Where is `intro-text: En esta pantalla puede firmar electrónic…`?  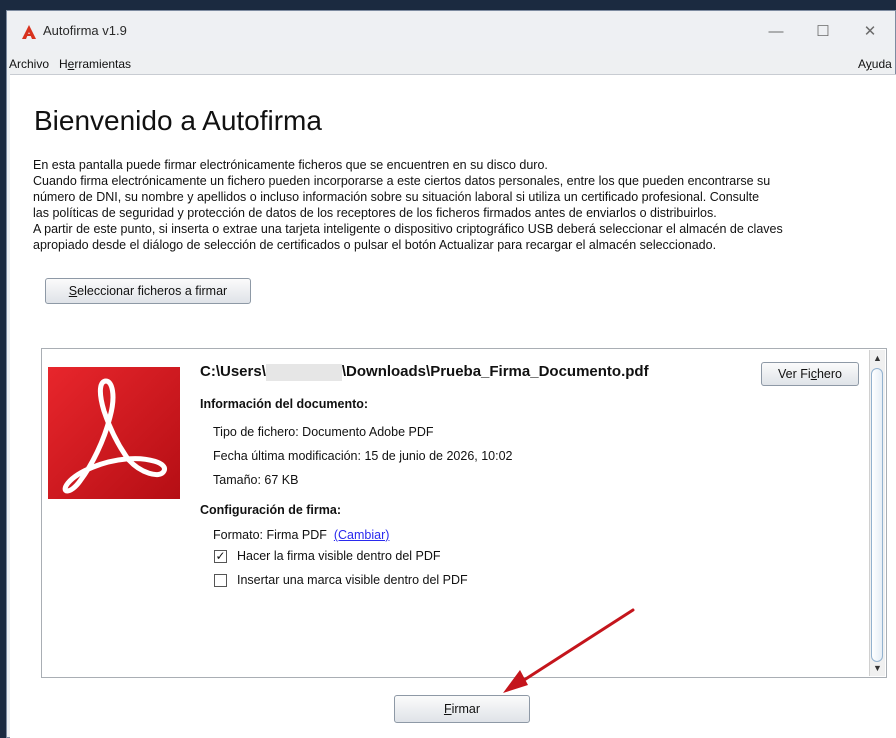
intro-text: En esta pantalla puede firmar electrónic… is located at coordinates (463, 205).